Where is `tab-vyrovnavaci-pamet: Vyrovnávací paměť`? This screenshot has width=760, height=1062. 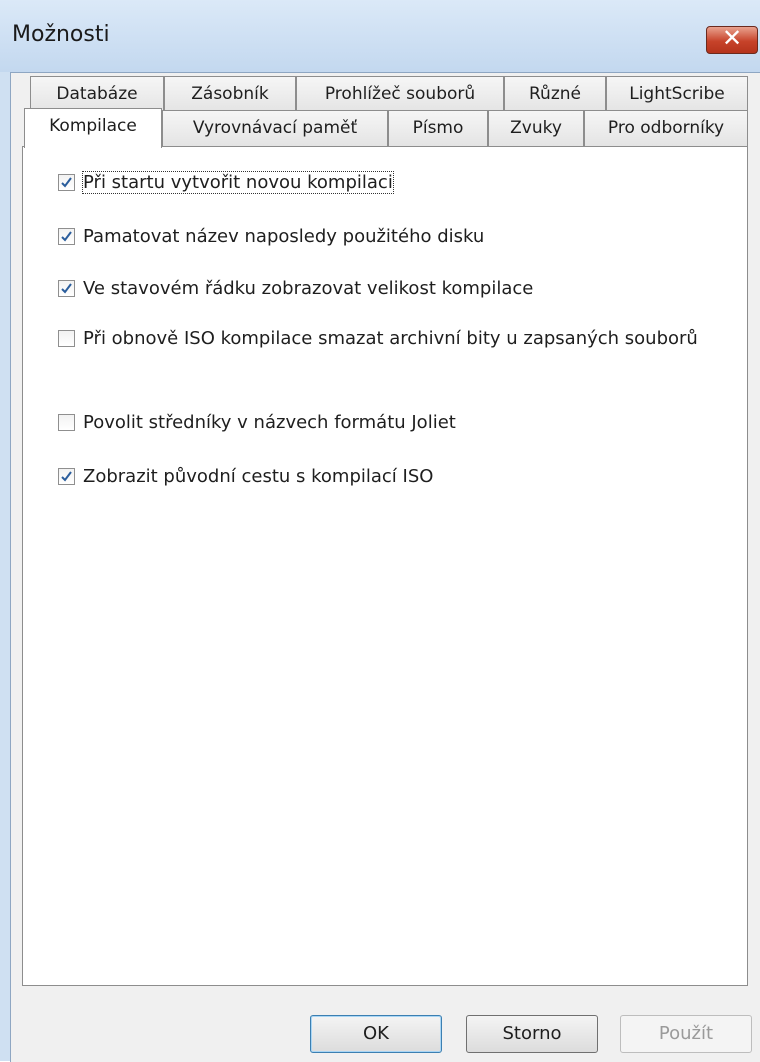
tab-vyrovnavaci-pamet: Vyrovnávací paměť is located at coordinates (275, 128).